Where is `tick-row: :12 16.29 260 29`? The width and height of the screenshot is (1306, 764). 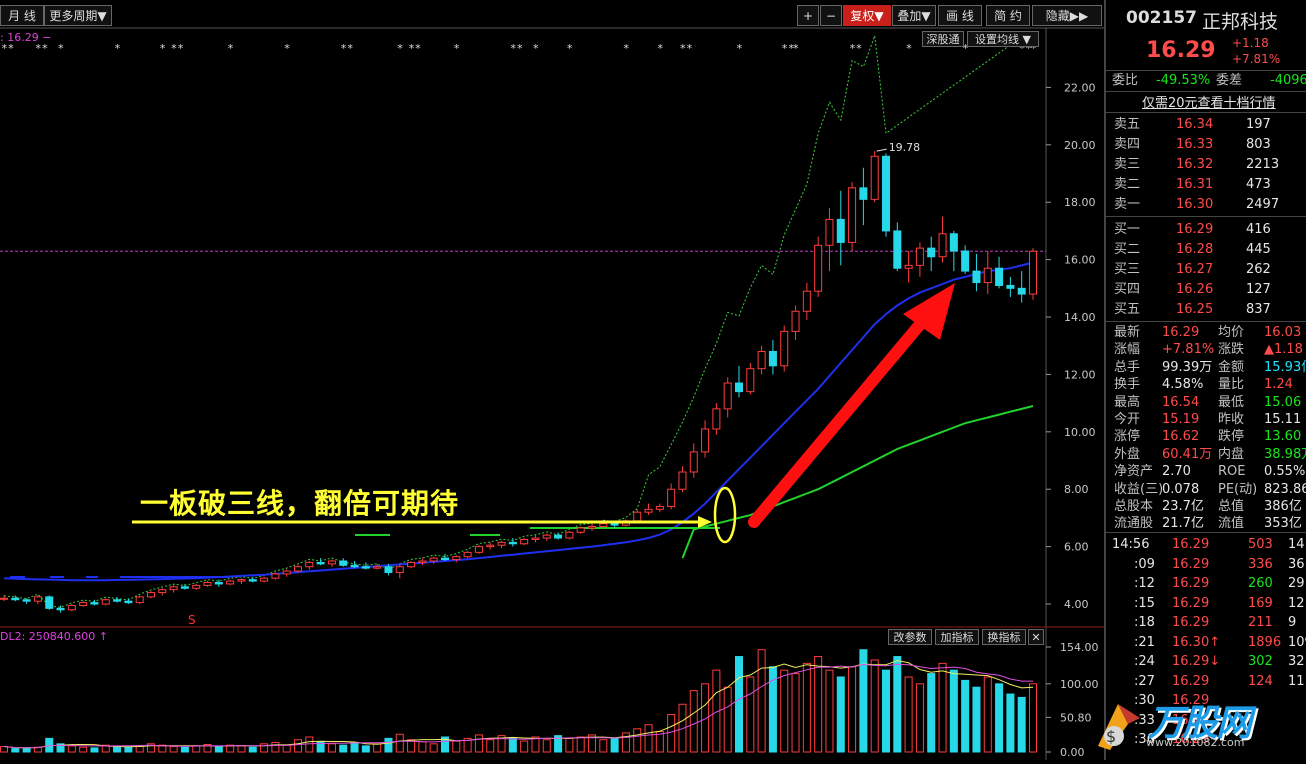
tick-row: :12 16.29 260 29 is located at coordinates (1206, 584).